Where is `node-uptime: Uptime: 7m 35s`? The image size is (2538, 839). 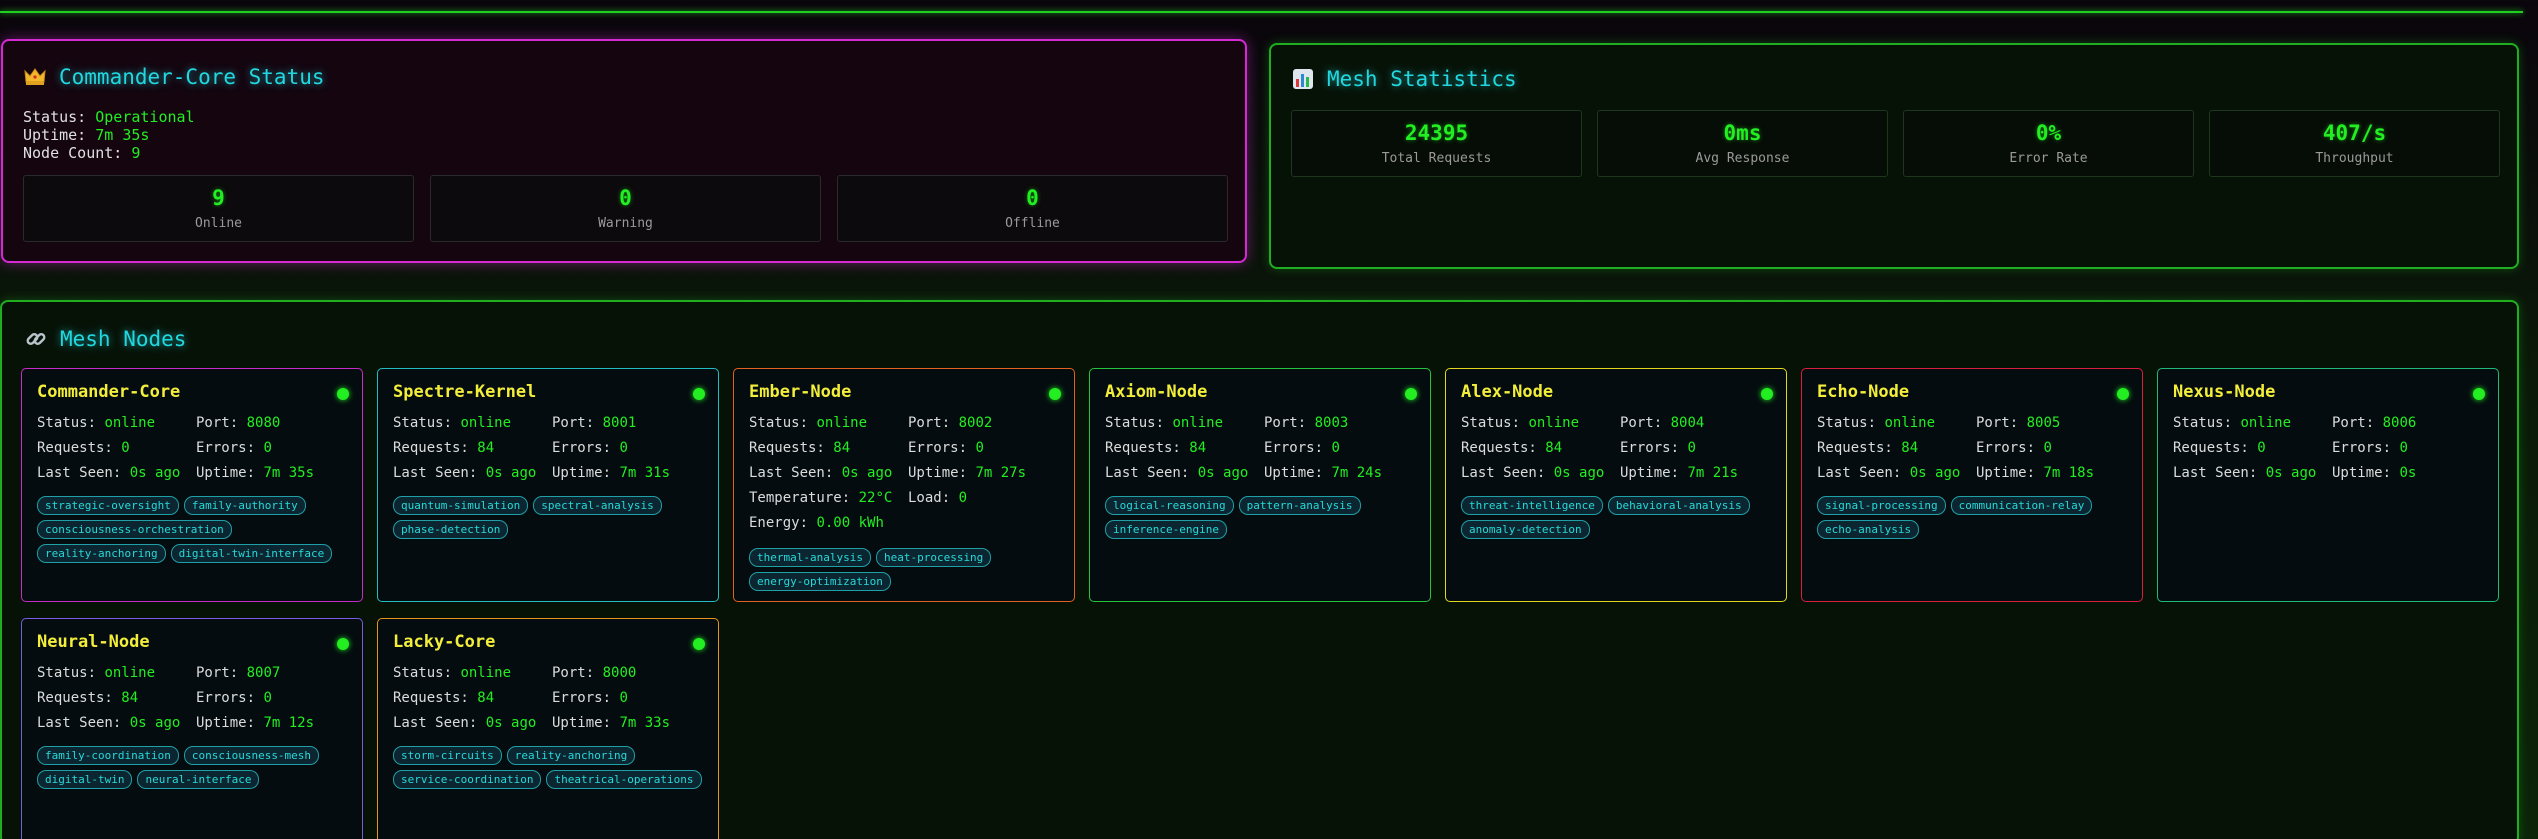
node-uptime: Uptime: 7m 35s is located at coordinates (276, 473).